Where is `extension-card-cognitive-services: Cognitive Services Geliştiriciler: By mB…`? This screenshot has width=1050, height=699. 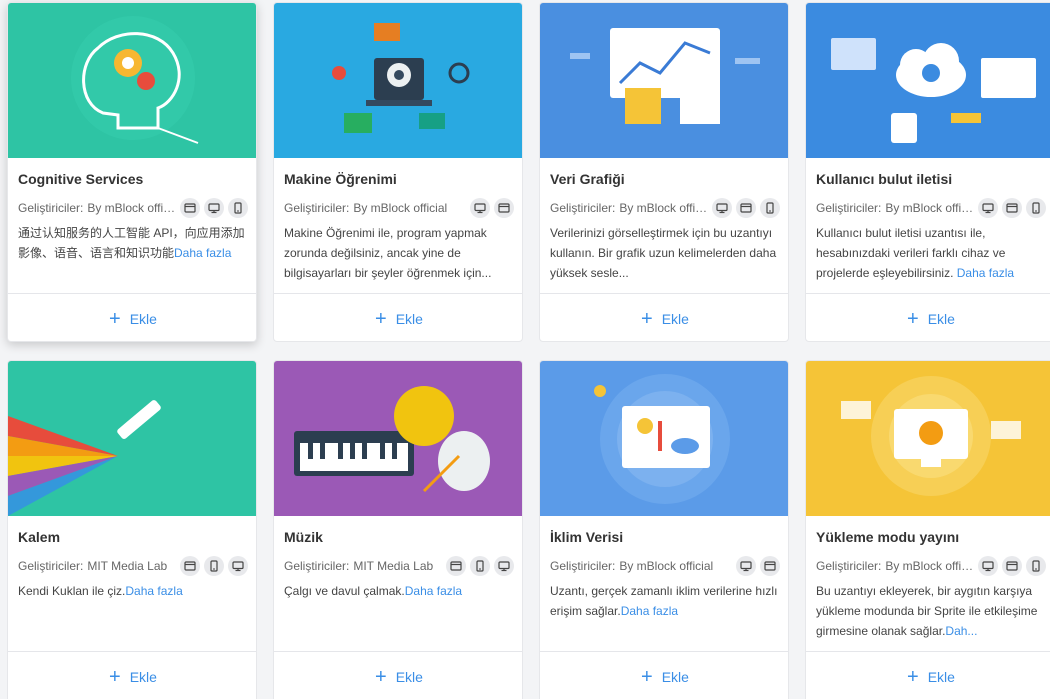
extension-card-cognitive-services: Cognitive Services Geliştiriciler: By mB… is located at coordinates (132, 172).